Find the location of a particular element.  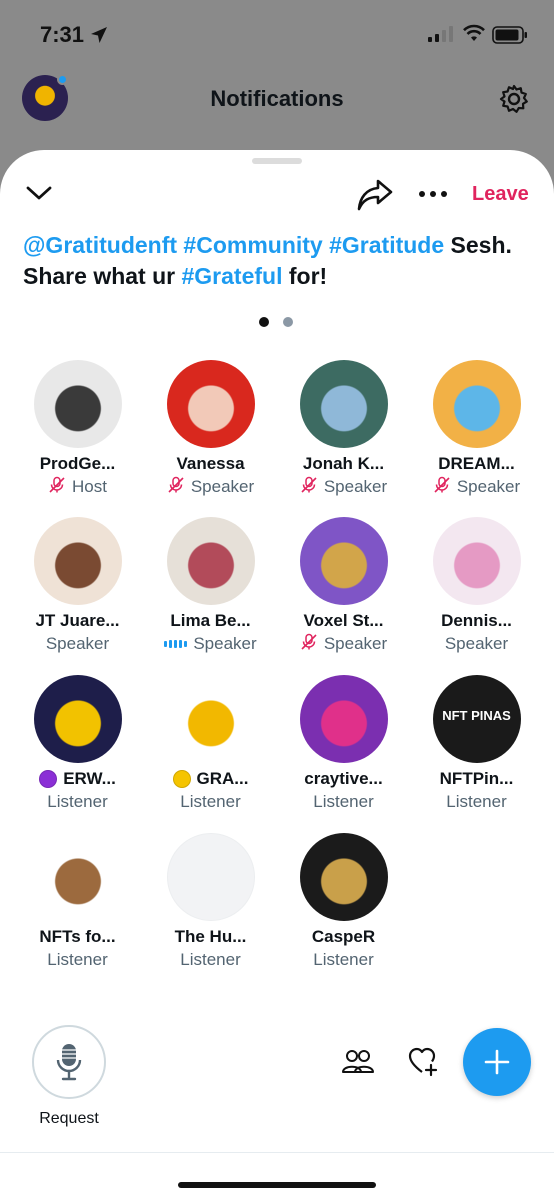

participant-card: ERW... Listener is located at coordinates (77, 744).